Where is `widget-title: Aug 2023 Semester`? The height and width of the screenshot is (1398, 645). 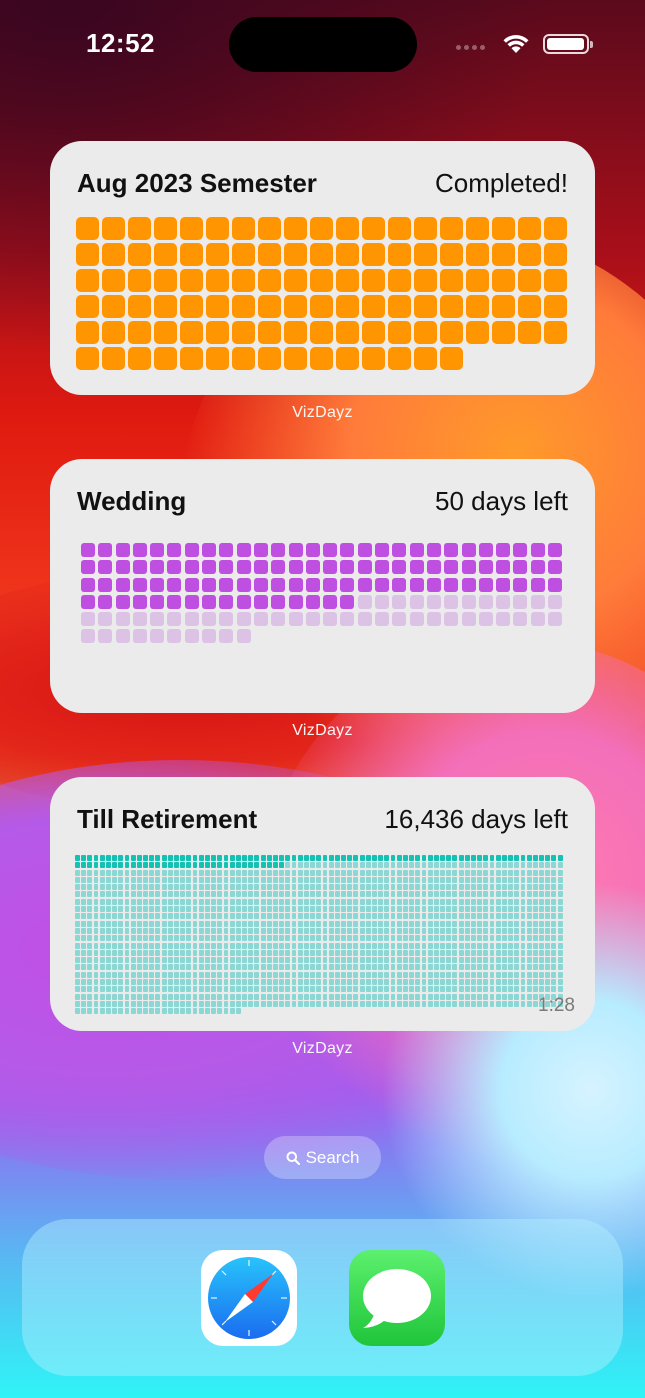 widget-title: Aug 2023 Semester is located at coordinates (197, 183).